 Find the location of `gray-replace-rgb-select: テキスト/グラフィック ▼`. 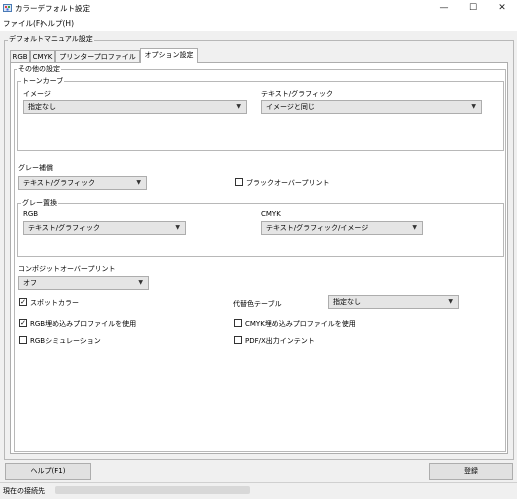

gray-replace-rgb-select: テキスト/グラフィック ▼ is located at coordinates (104, 228).